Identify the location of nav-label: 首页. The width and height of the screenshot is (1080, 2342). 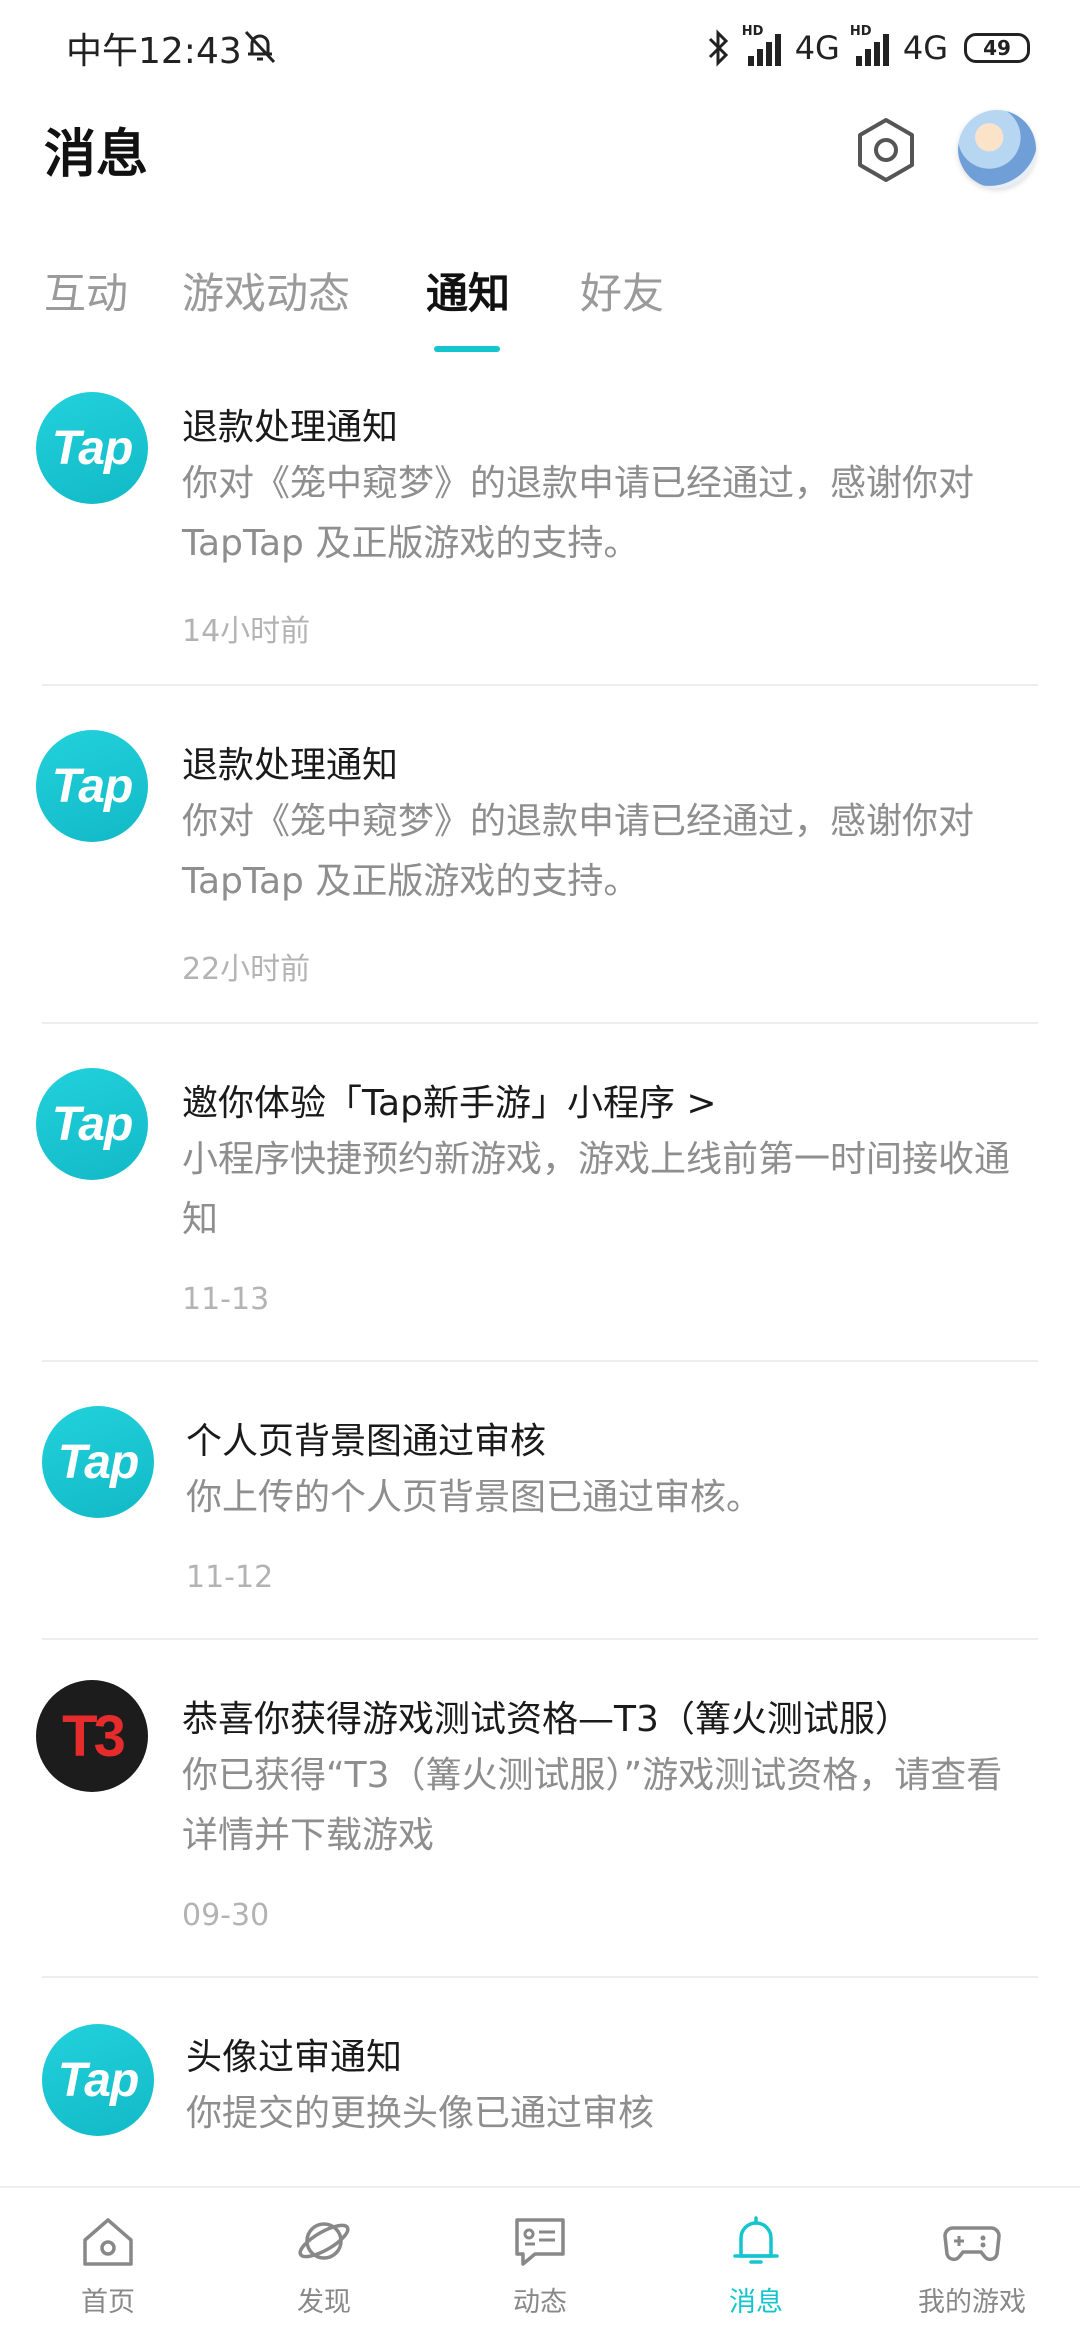
(108, 2302).